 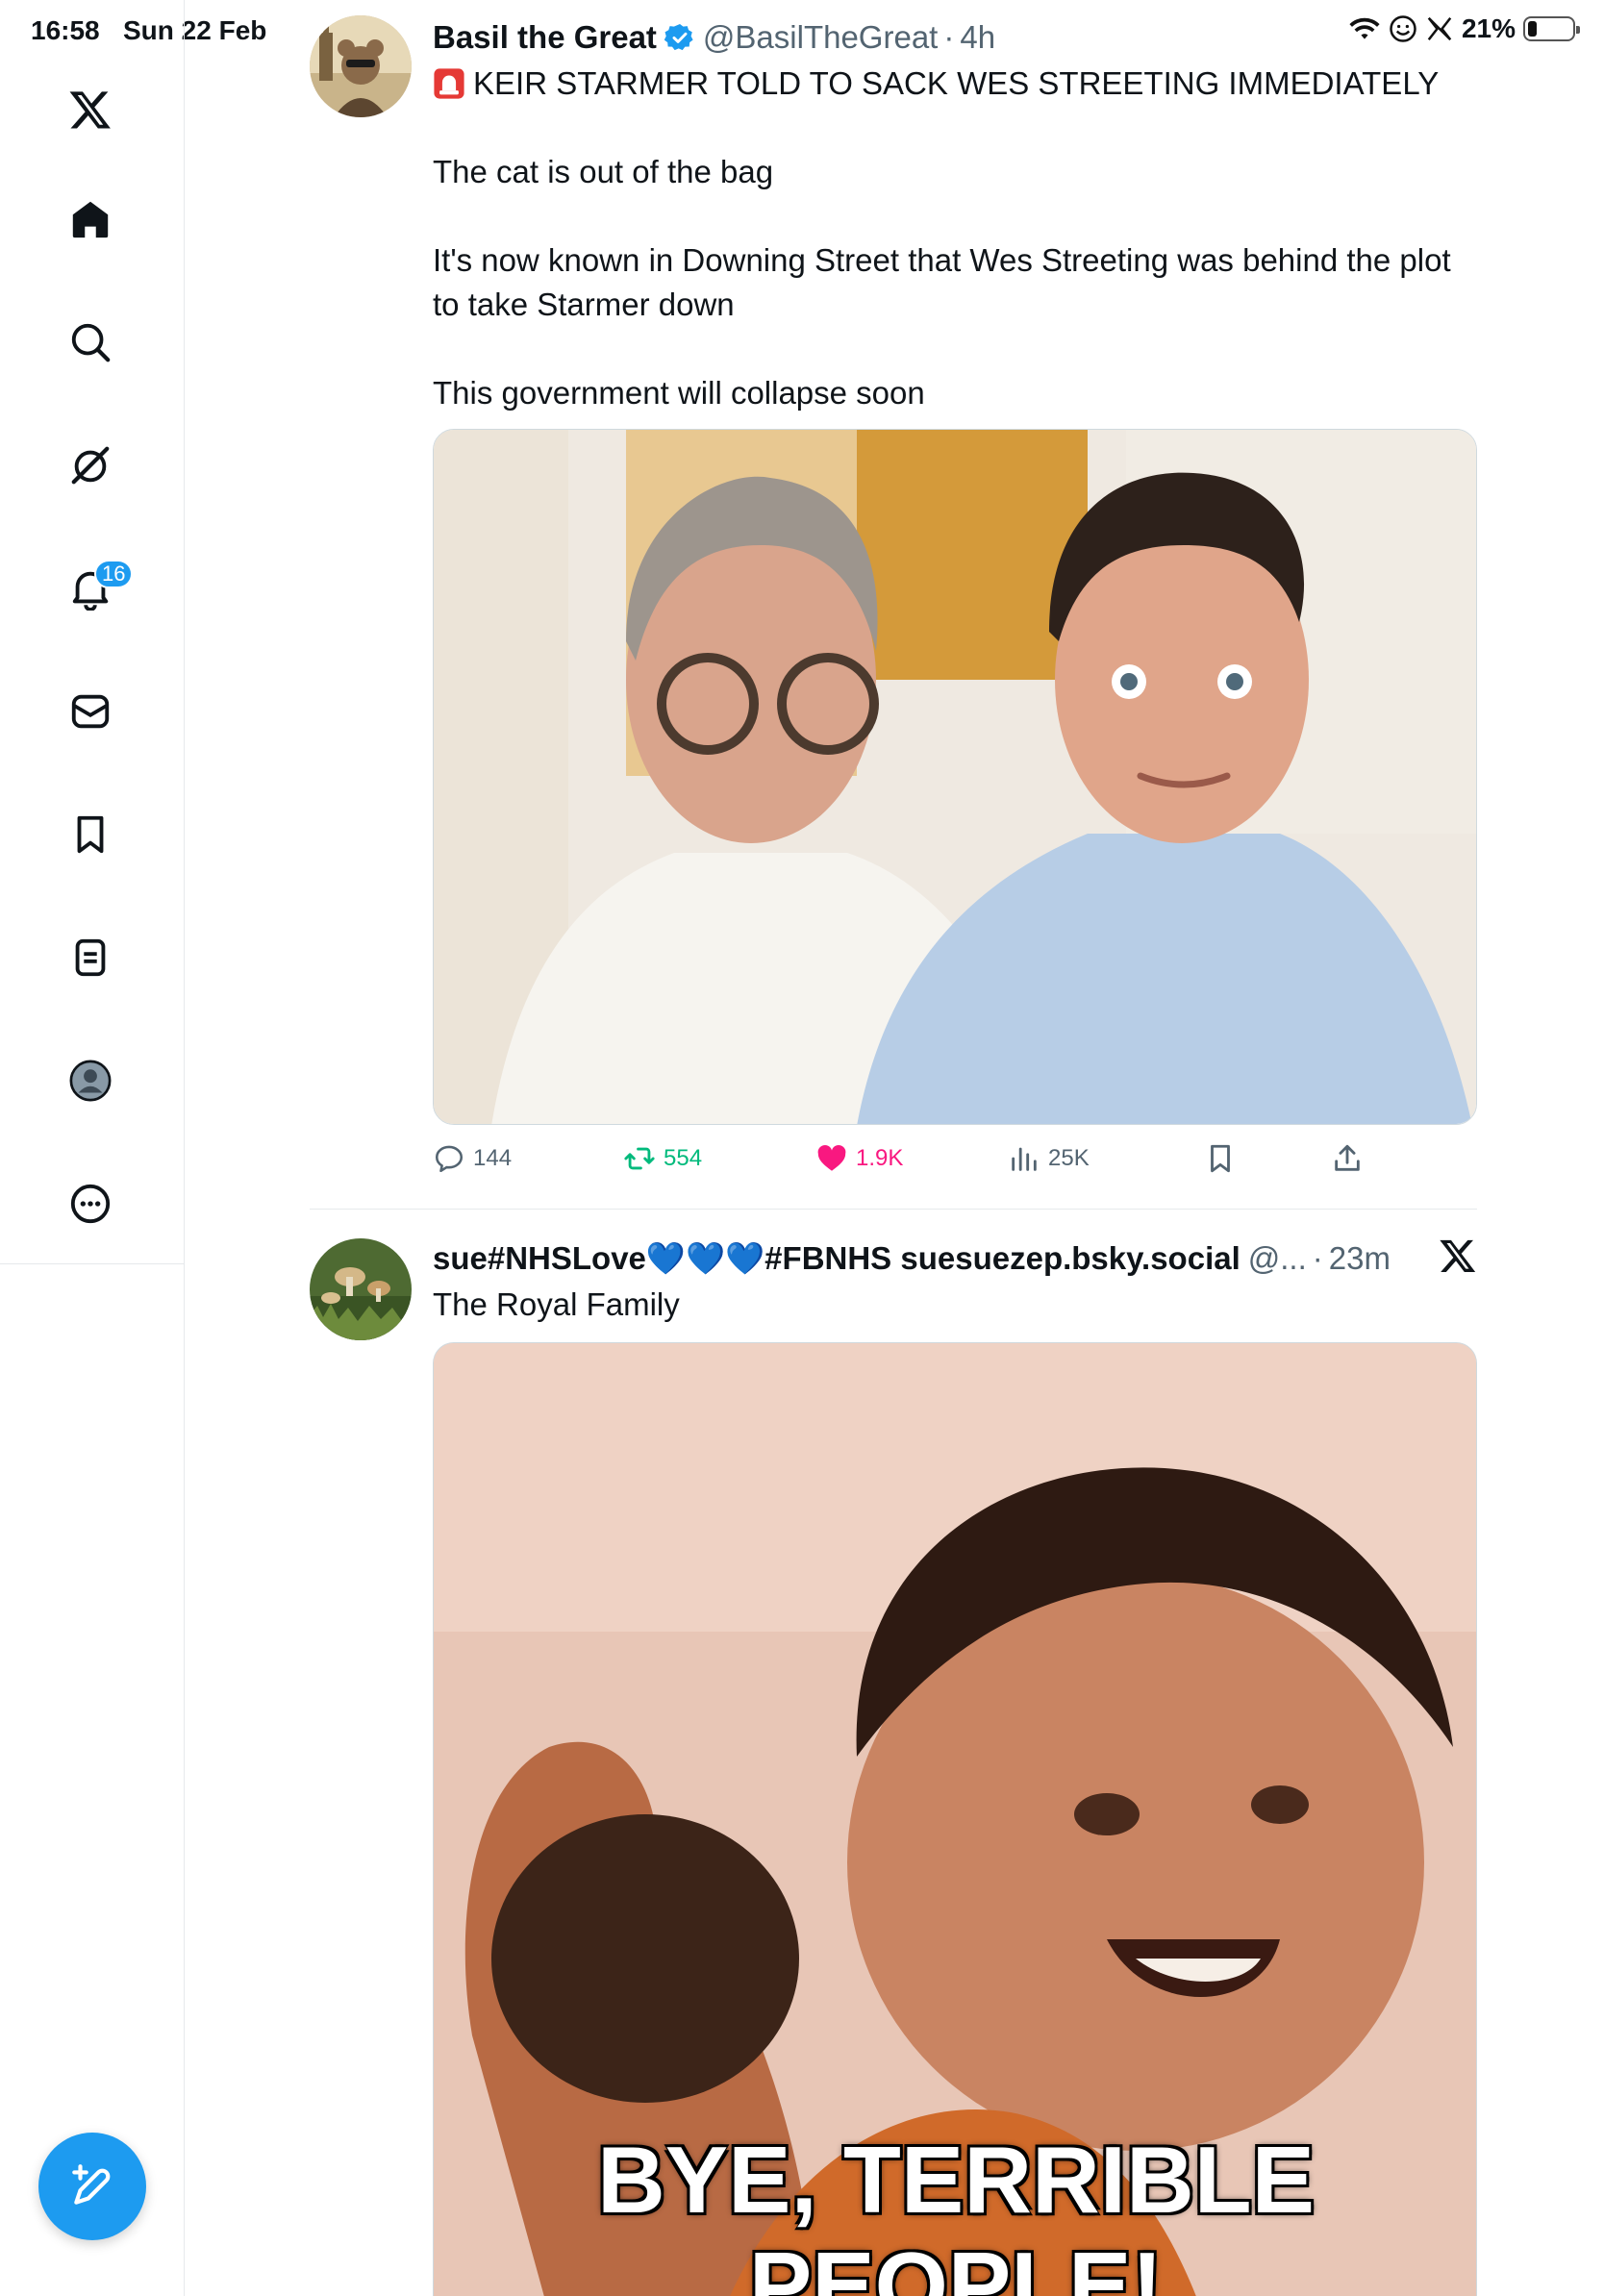 I want to click on search-icon, so click(x=90, y=342).